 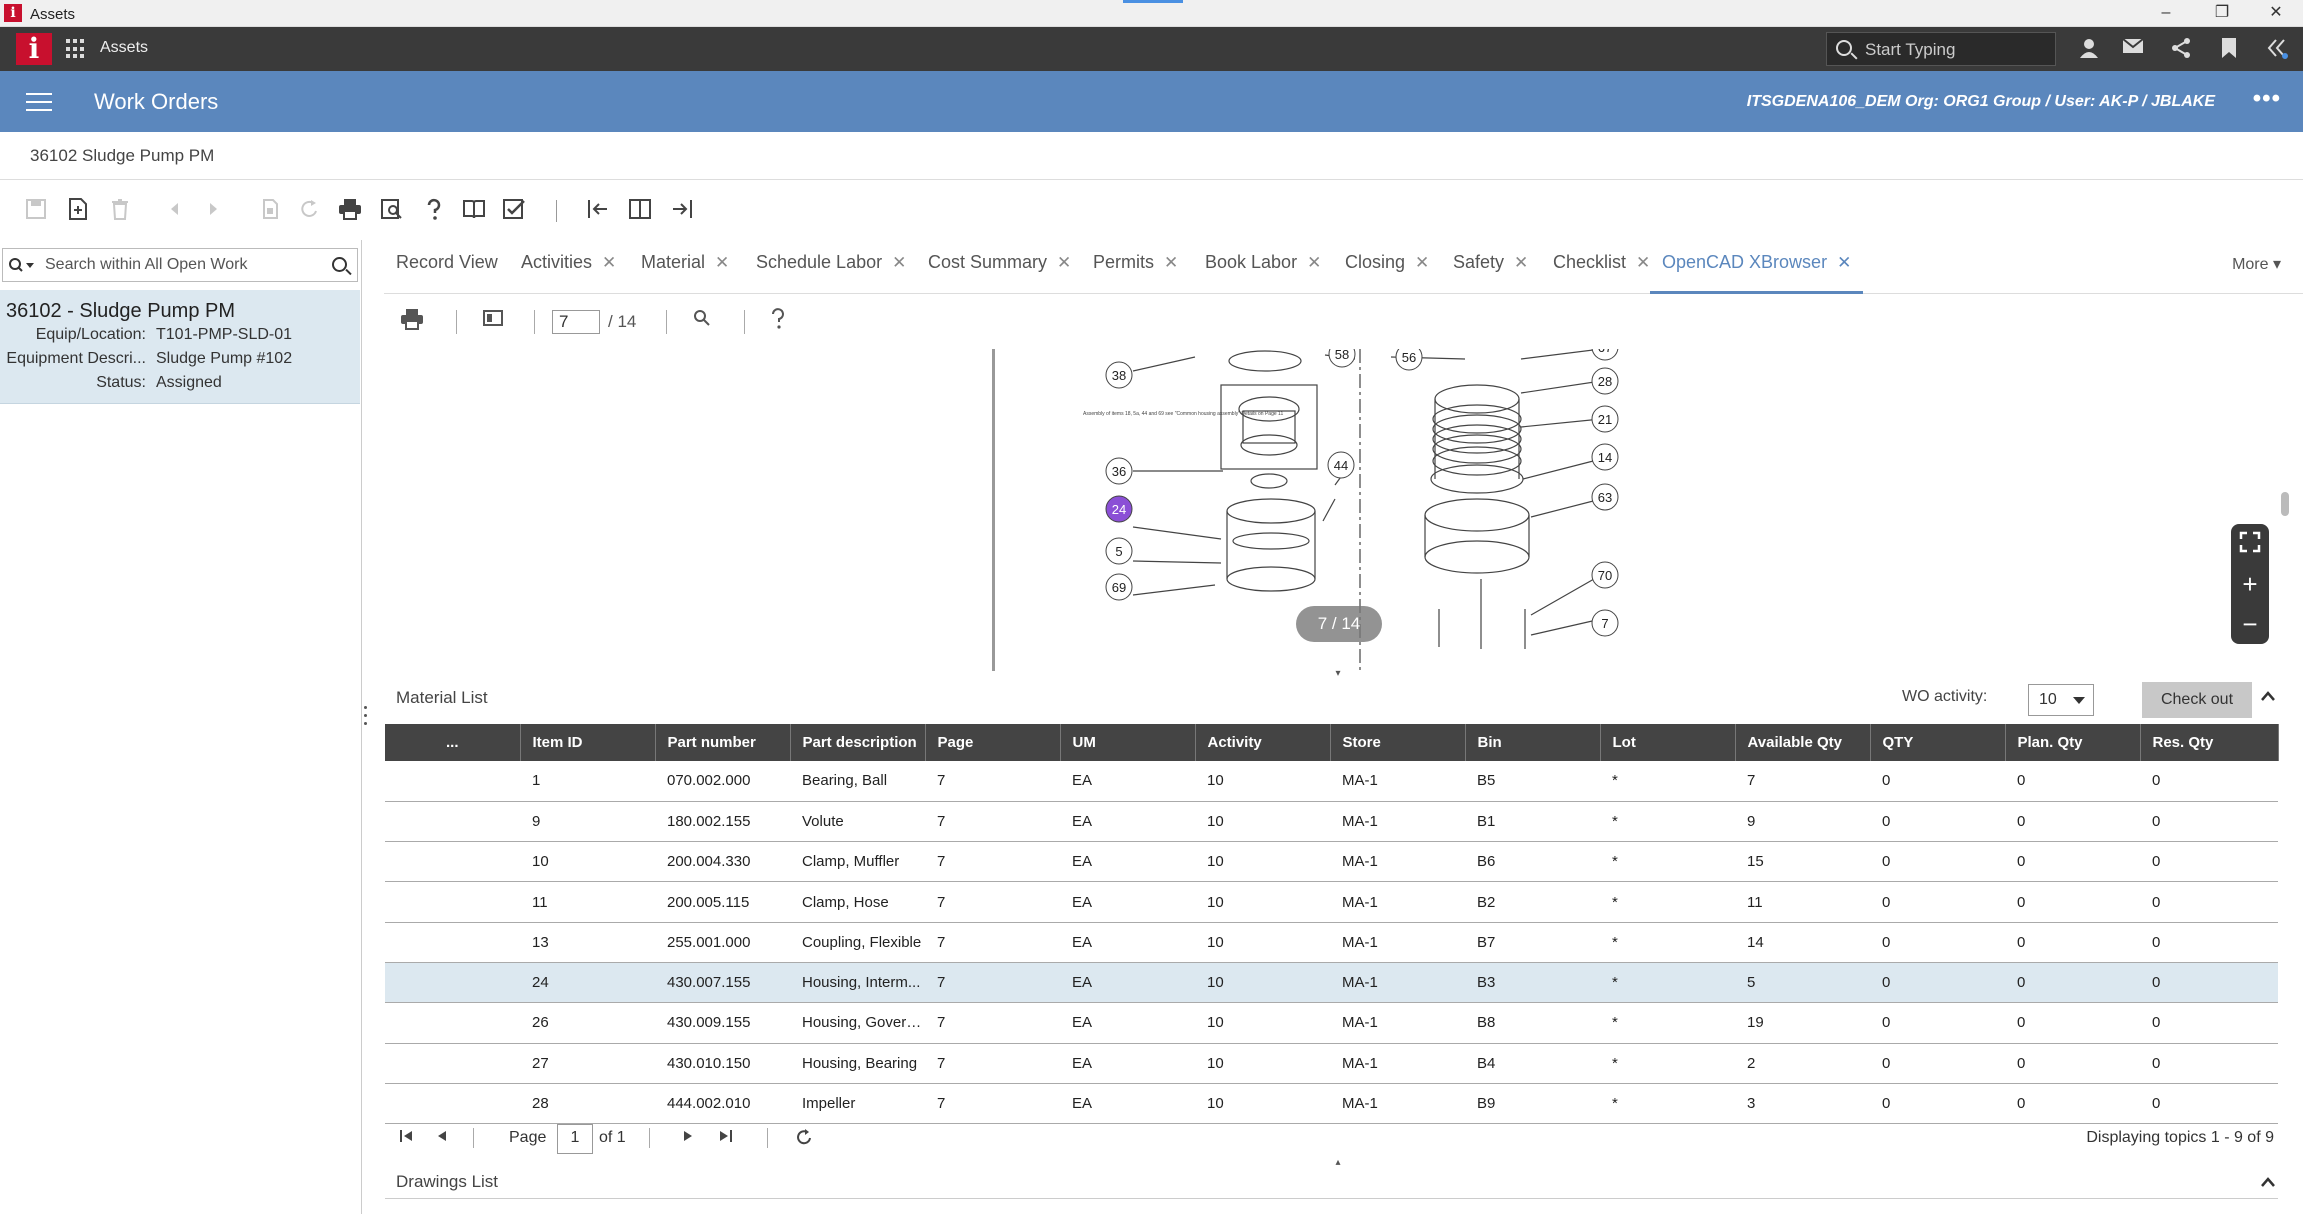 What do you see at coordinates (23, 267) in the screenshot?
I see `filter-dropdown-icon` at bounding box center [23, 267].